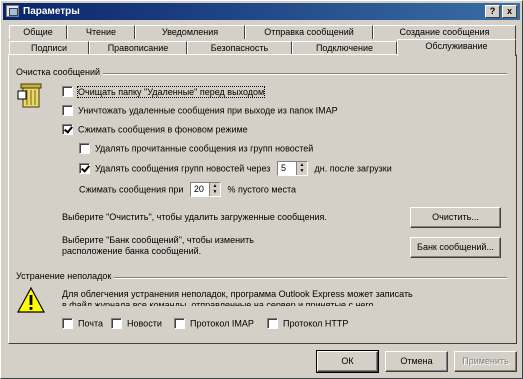 The image size is (523, 379). What do you see at coordinates (215, 192) in the screenshot?
I see `percent-down-icon: ▼` at bounding box center [215, 192].